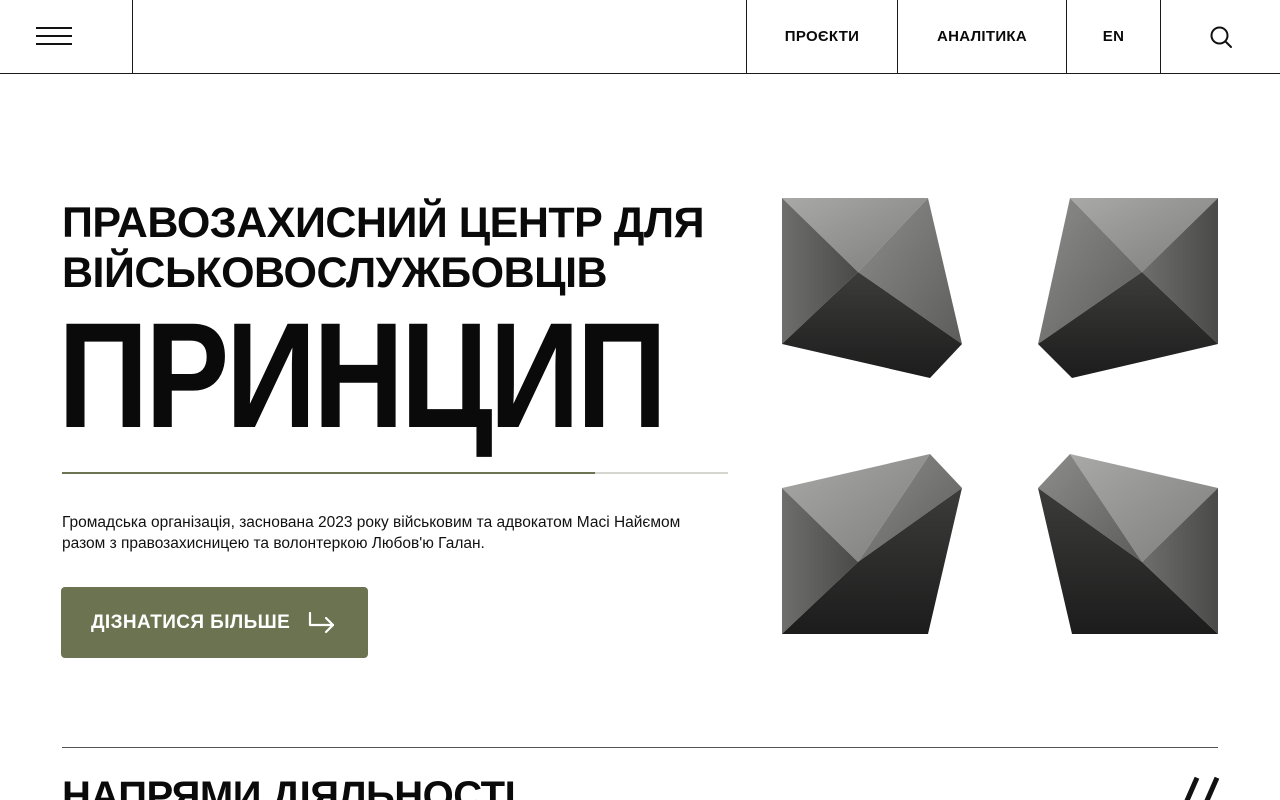 The width and height of the screenshot is (1280, 800). I want to click on pyramid-bottom-right, so click(1128, 544).